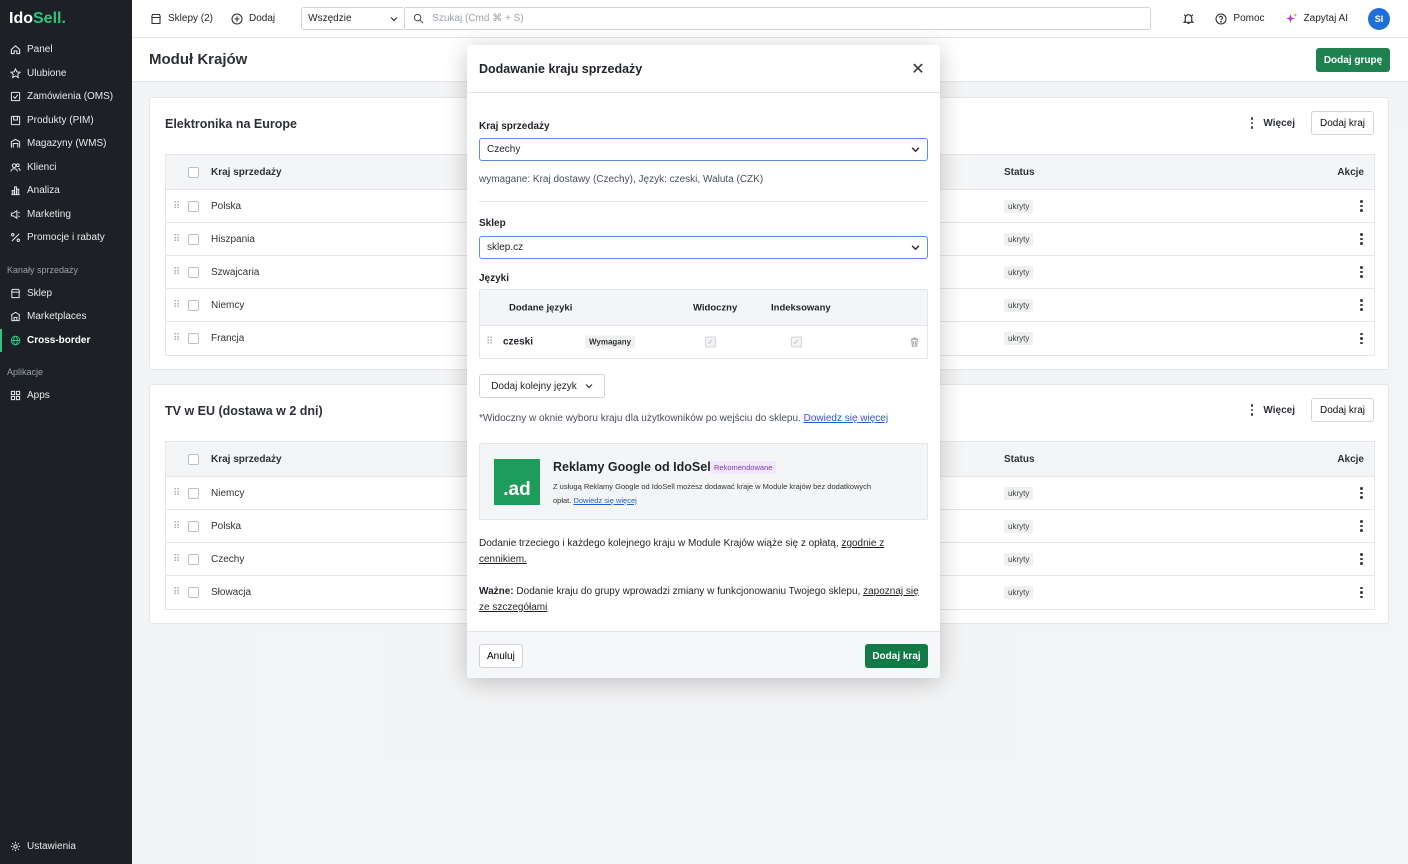 This screenshot has height=864, width=1408. I want to click on search-scope-select: Wszędzie, so click(353, 18).